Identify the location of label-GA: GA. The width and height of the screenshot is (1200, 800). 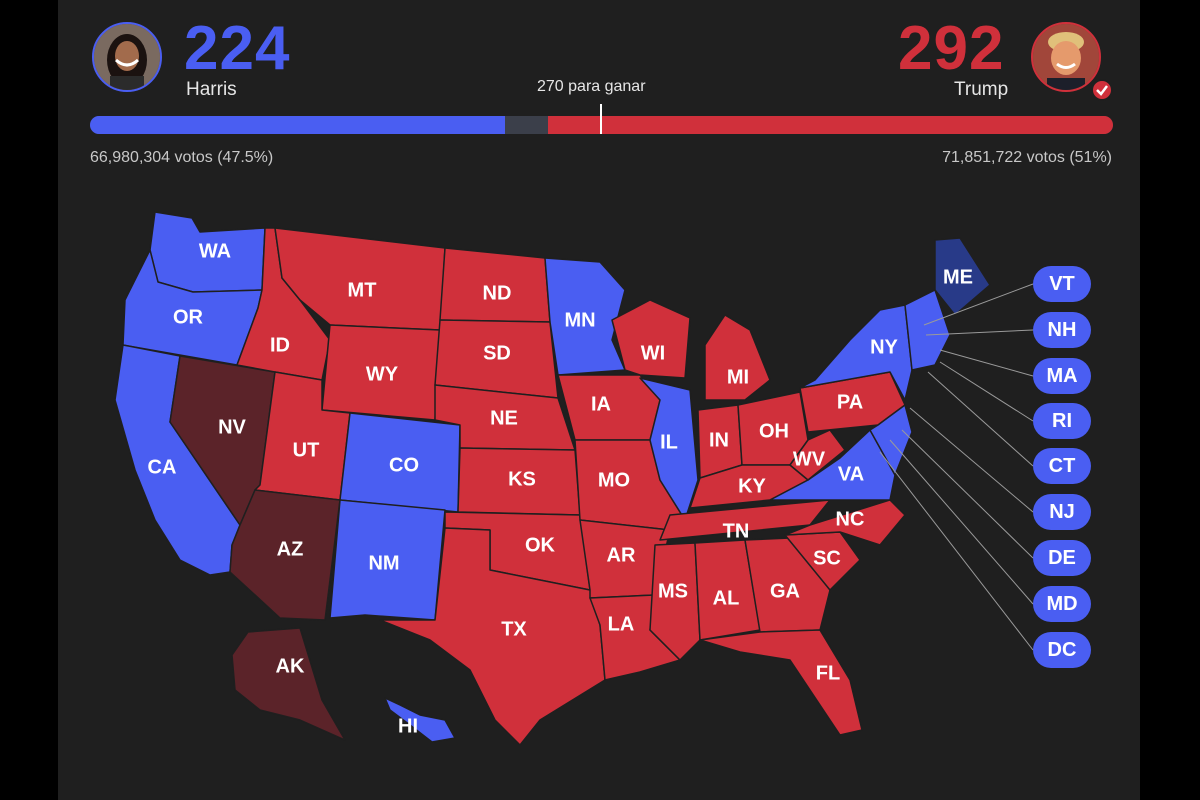
(785, 591).